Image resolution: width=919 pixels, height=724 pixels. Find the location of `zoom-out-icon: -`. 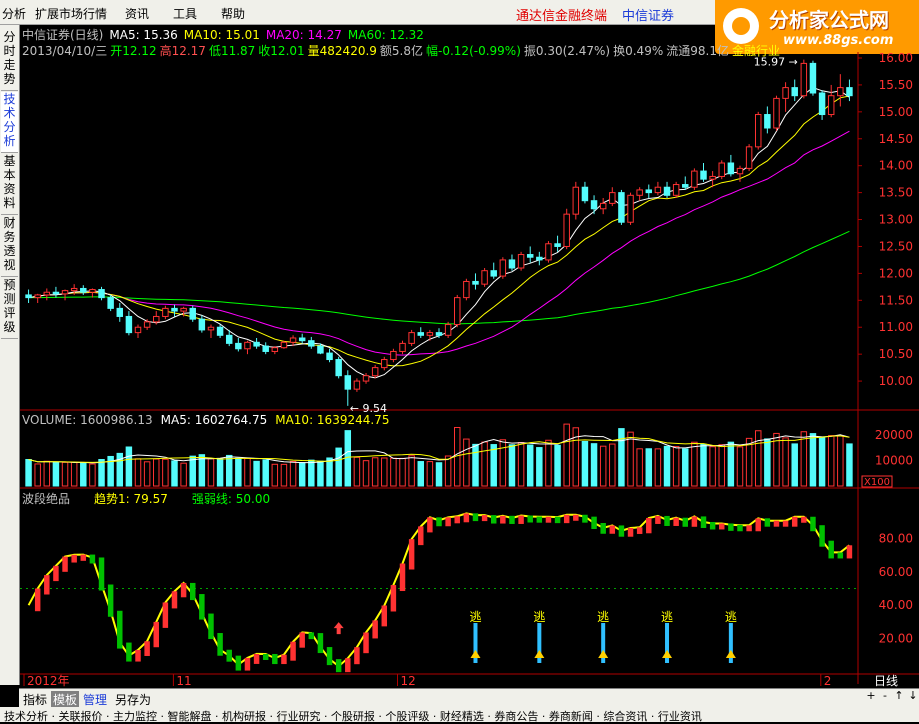

zoom-out-icon: - is located at coordinates (885, 696).